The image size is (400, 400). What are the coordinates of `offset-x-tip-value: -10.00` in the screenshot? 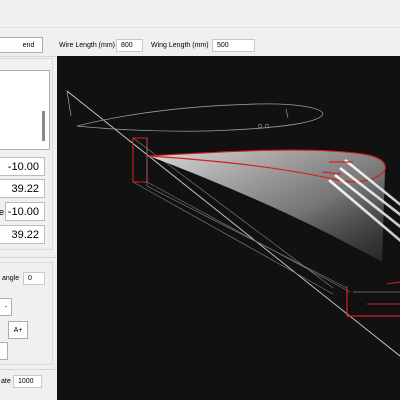 It's located at (23, 211).